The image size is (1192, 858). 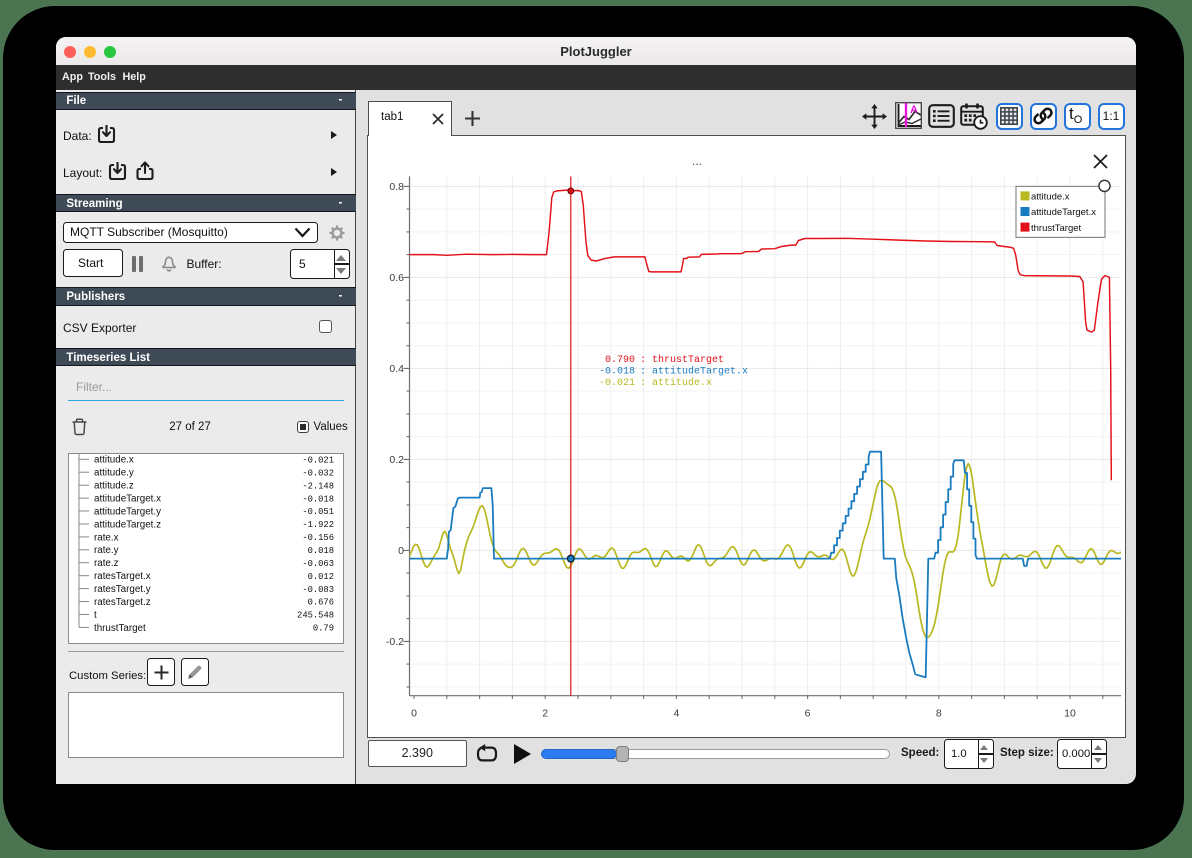 What do you see at coordinates (396, 278) in the screenshot?
I see `svg-text: 0.6` at bounding box center [396, 278].